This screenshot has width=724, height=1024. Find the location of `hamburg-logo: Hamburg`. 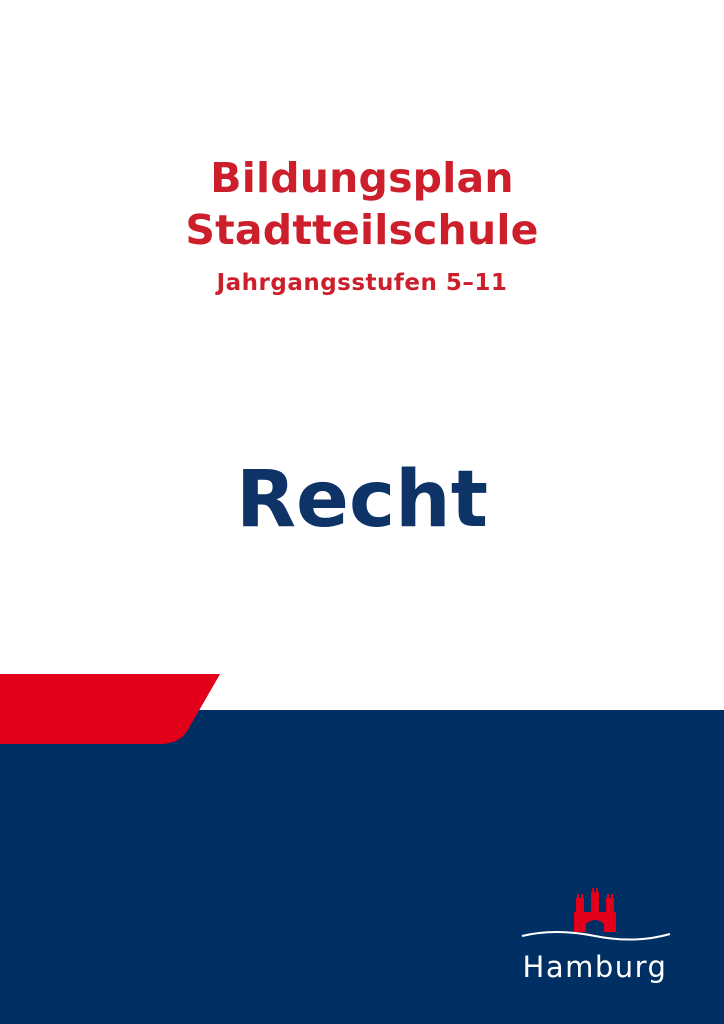

hamburg-logo: Hamburg is located at coordinates (595, 943).